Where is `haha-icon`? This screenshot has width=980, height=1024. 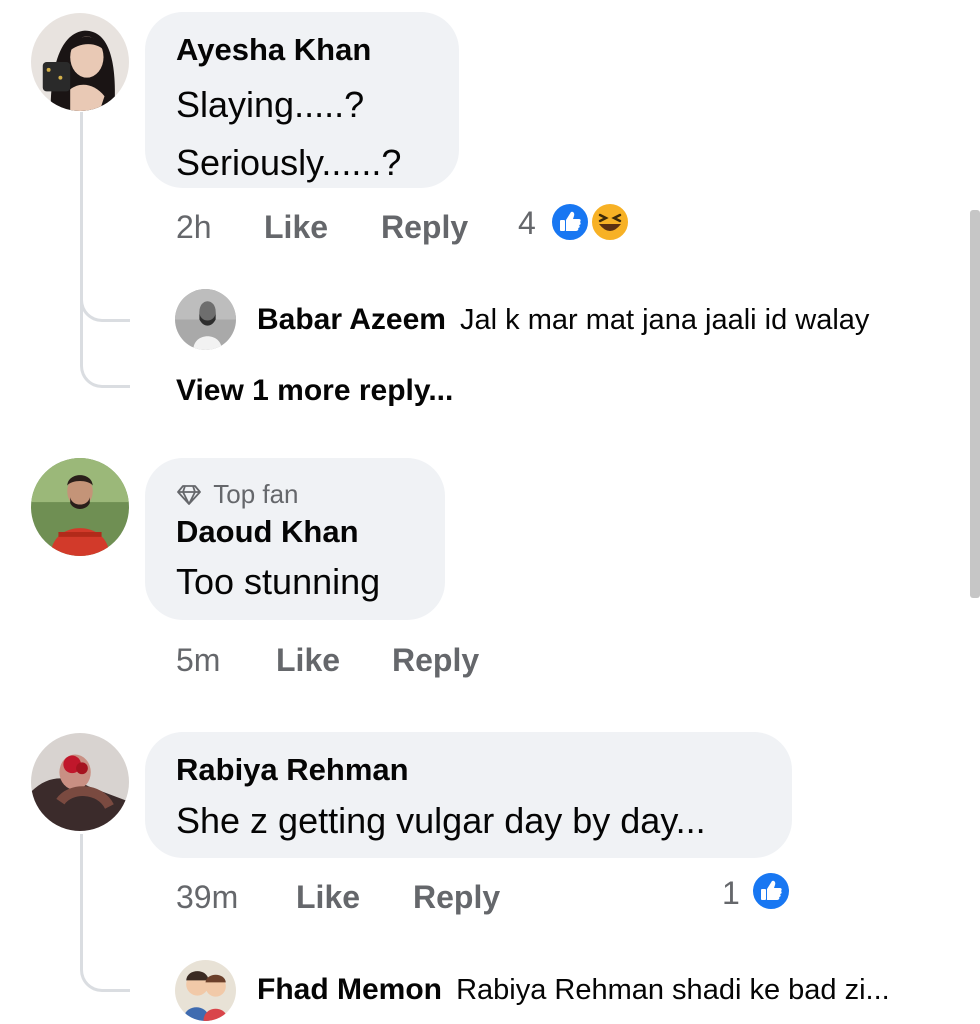 haha-icon is located at coordinates (610, 222).